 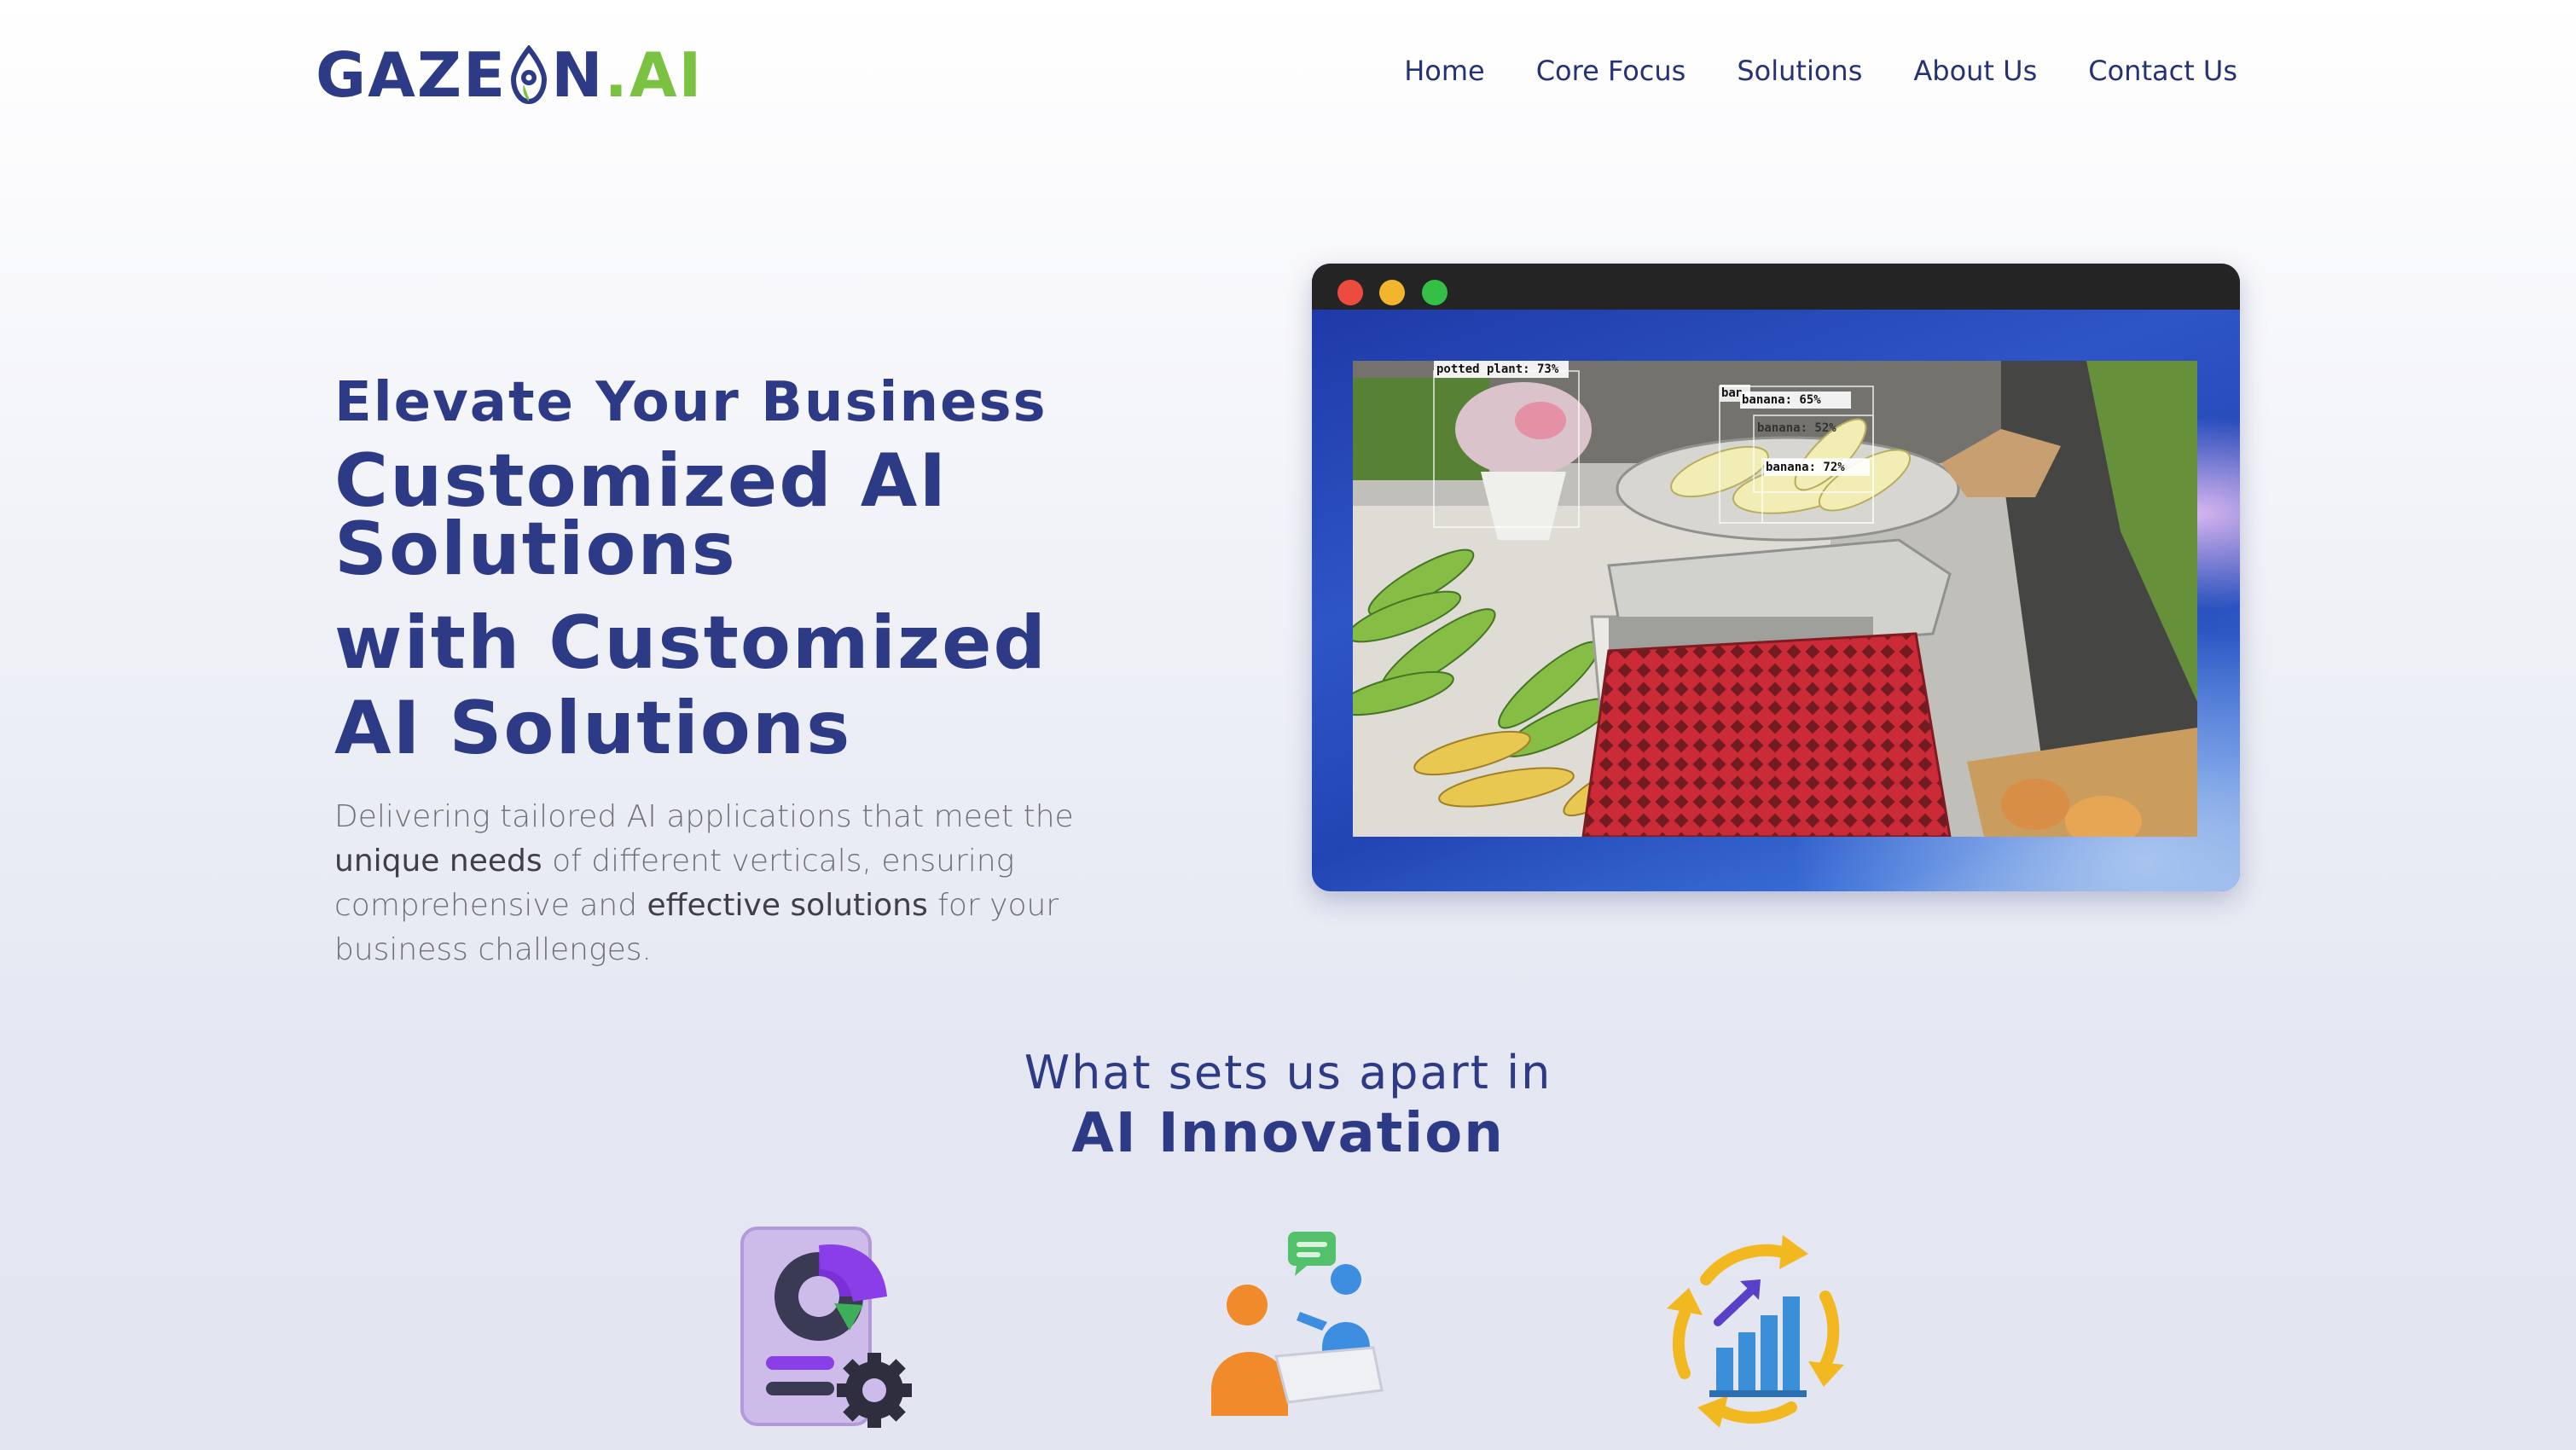 I want to click on nav-about-us: About Us, so click(x=1975, y=71).